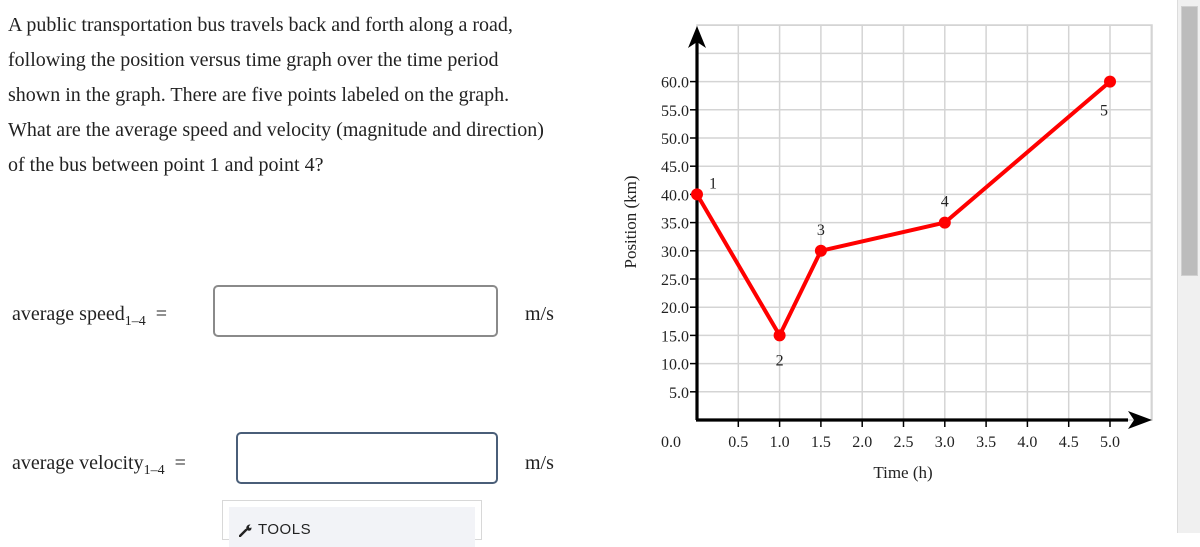 This screenshot has height=547, width=1200. Describe the element at coordinates (675, 167) in the screenshot. I see `y-tick-label: 45.0` at that location.